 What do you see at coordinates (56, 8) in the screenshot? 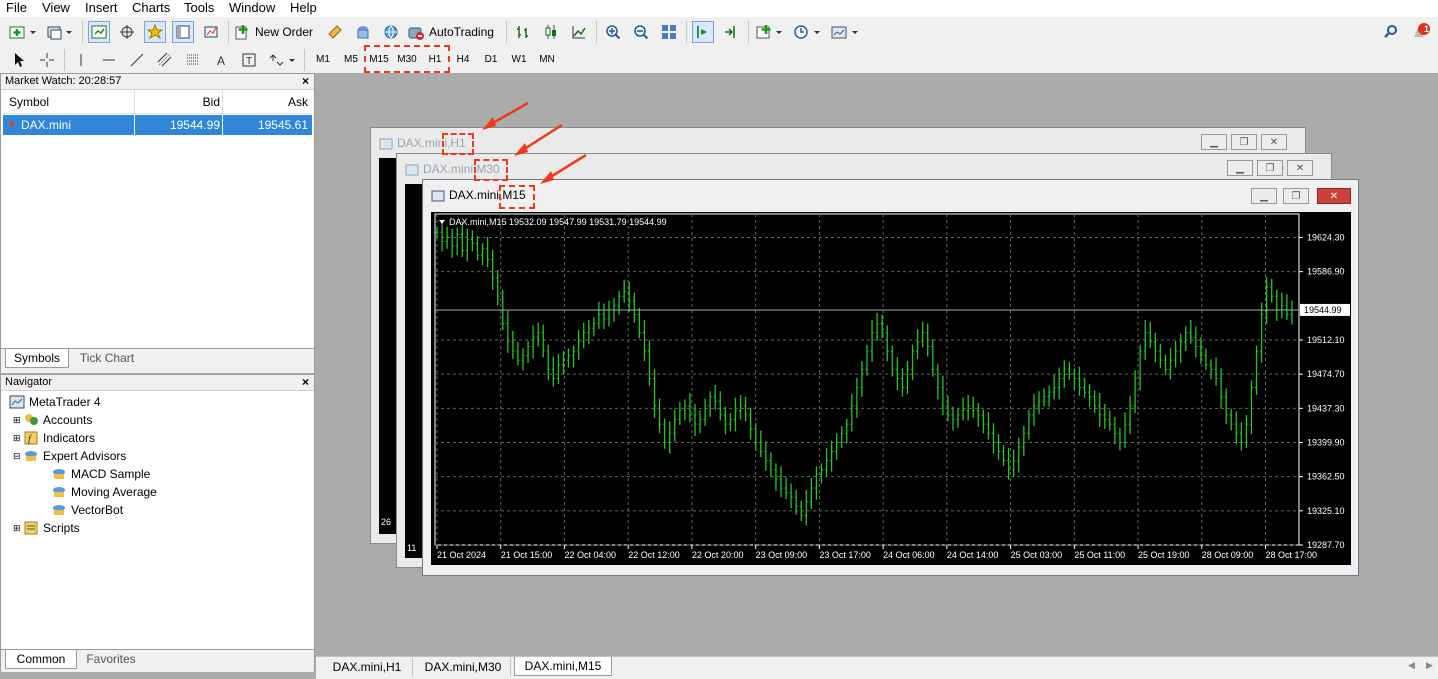
I see `menu-view: View` at bounding box center [56, 8].